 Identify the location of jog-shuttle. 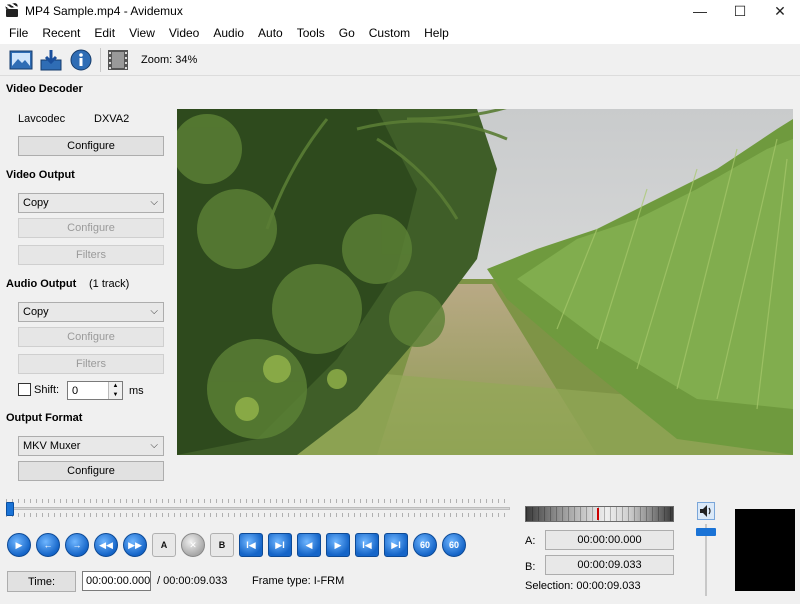
(599, 514).